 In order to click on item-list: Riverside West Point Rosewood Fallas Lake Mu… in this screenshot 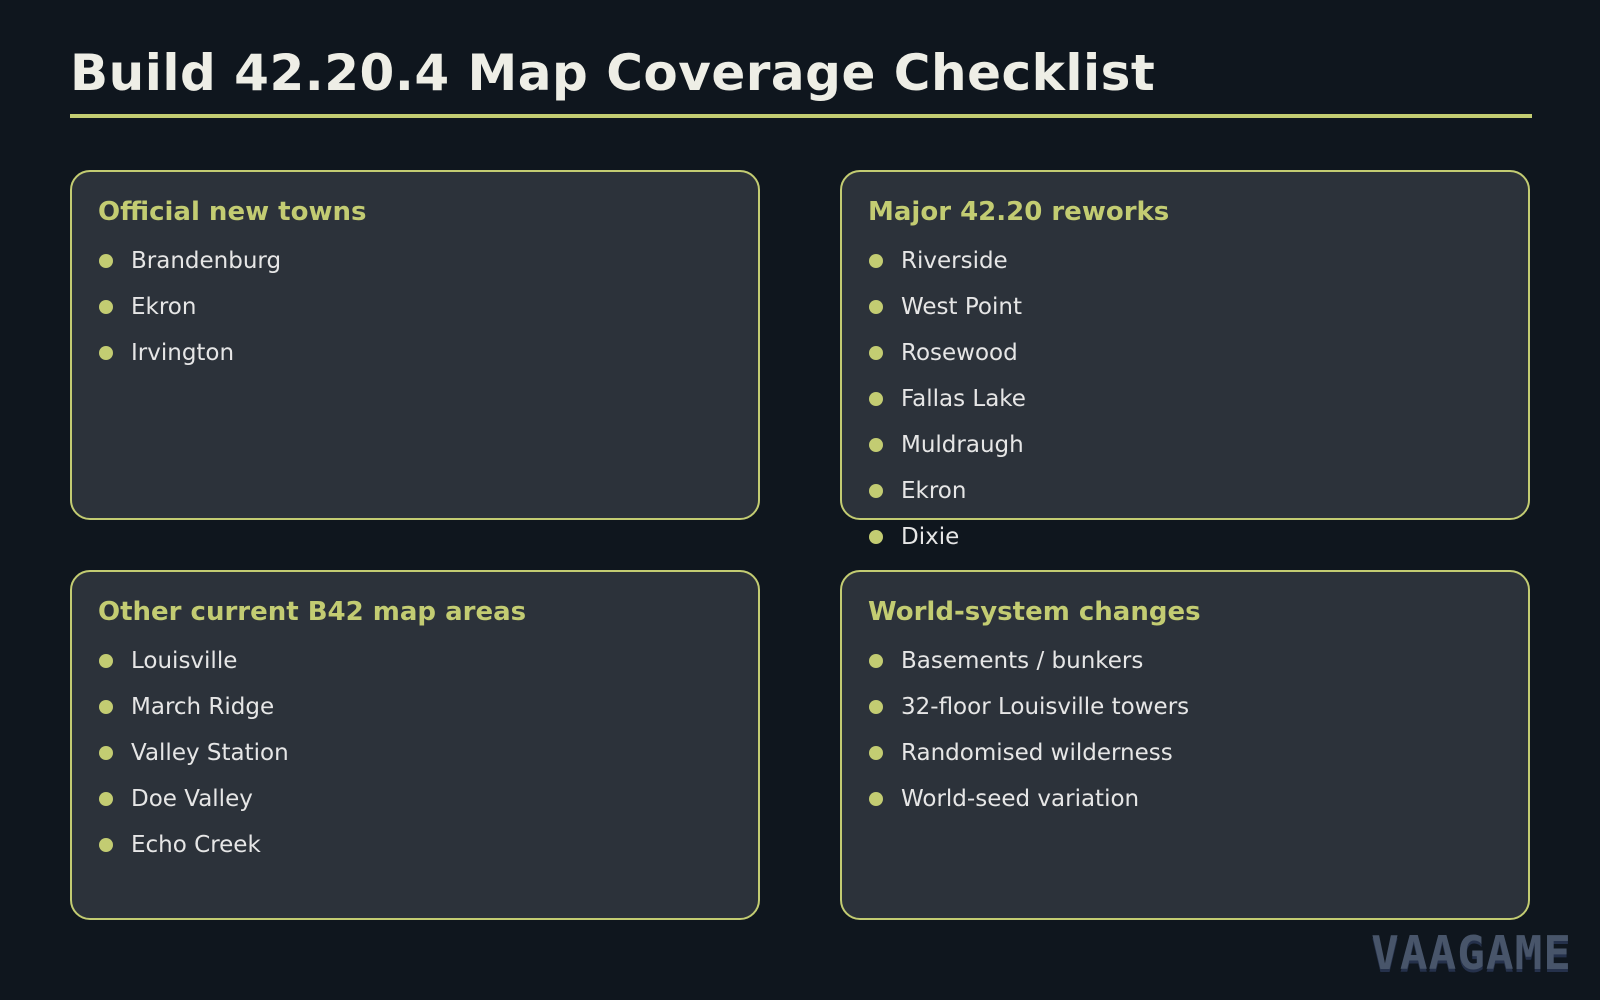, I will do `click(947, 399)`.